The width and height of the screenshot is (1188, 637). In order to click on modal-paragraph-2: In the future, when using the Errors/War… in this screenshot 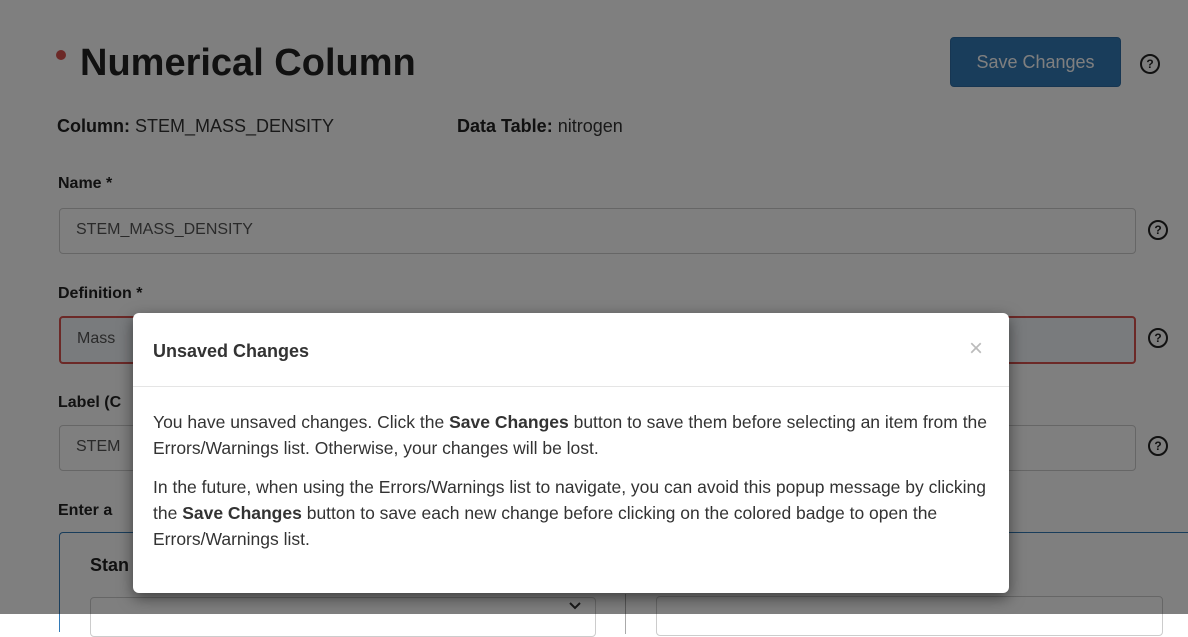, I will do `click(572, 513)`.